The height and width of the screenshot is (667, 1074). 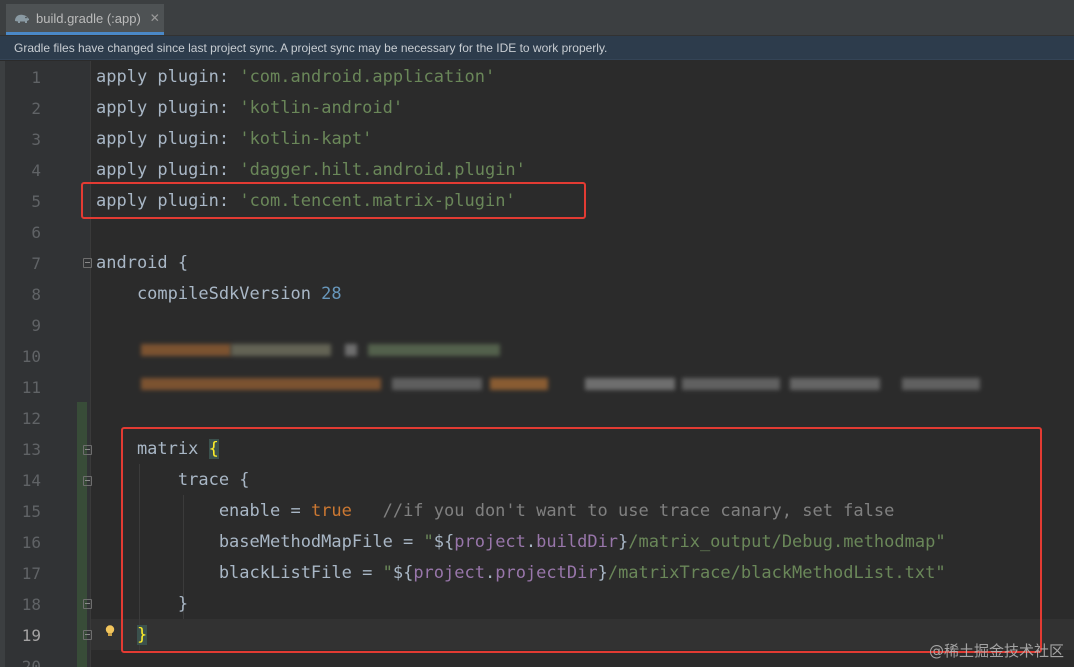 I want to click on code-line: 6, so click(x=537, y=232).